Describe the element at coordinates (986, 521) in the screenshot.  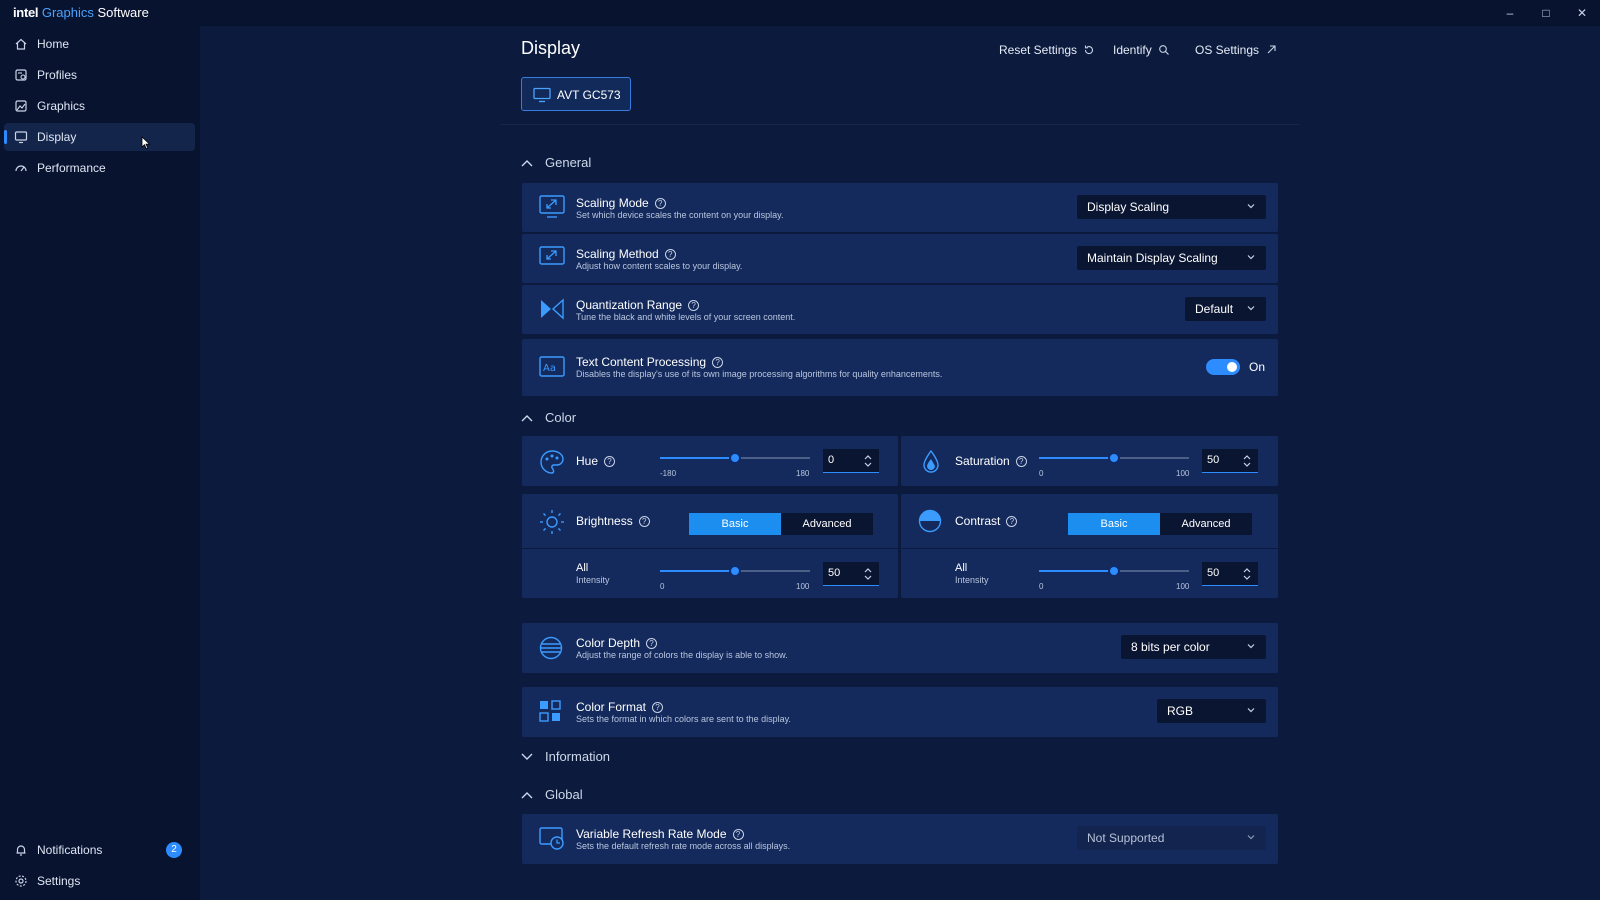
I see `contrast-title: Contrast?` at that location.